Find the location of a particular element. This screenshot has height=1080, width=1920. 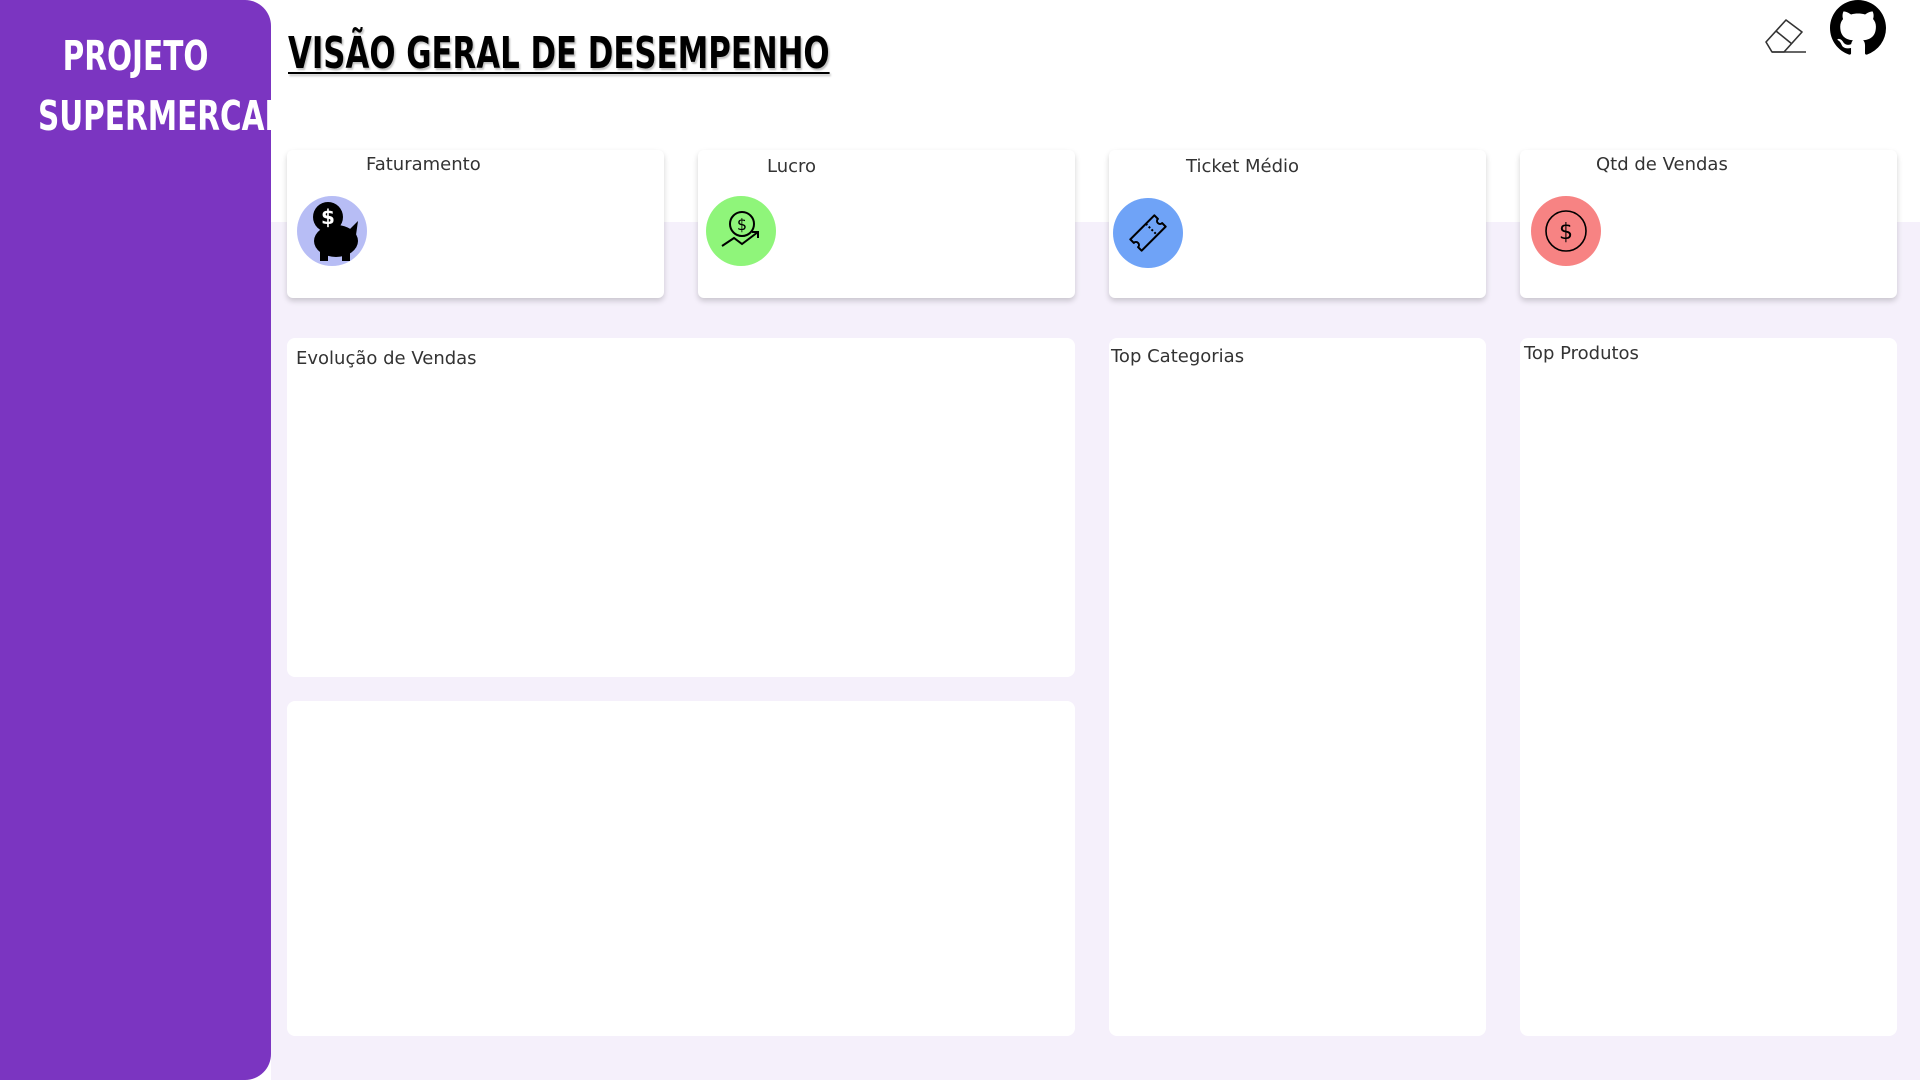

kpi-card-ticket-medio: Ticket Médio is located at coordinates (1297, 224).